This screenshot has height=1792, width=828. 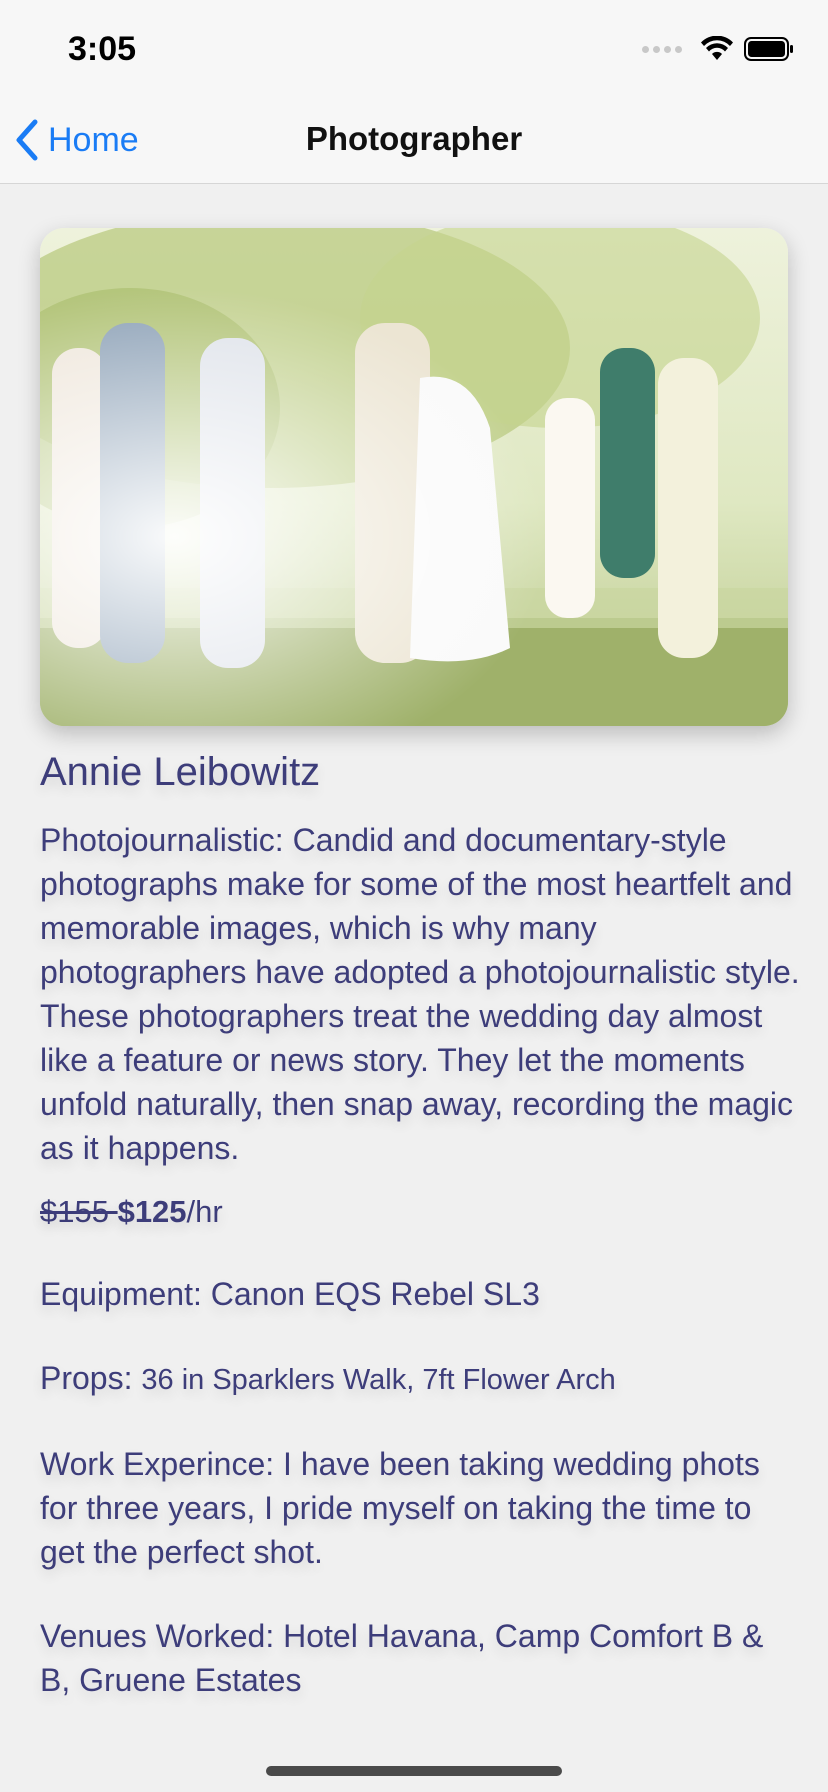 I want to click on equipment-label: Equipment:, so click(x=125, y=1294).